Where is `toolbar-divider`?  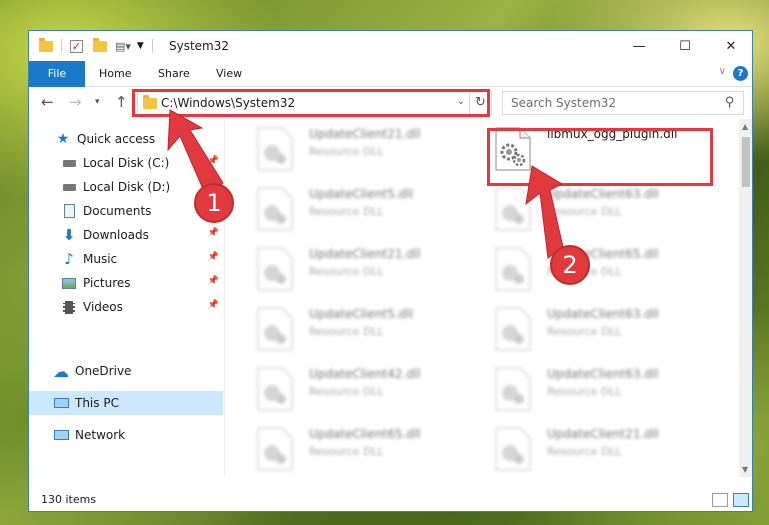
toolbar-divider is located at coordinates (152, 46).